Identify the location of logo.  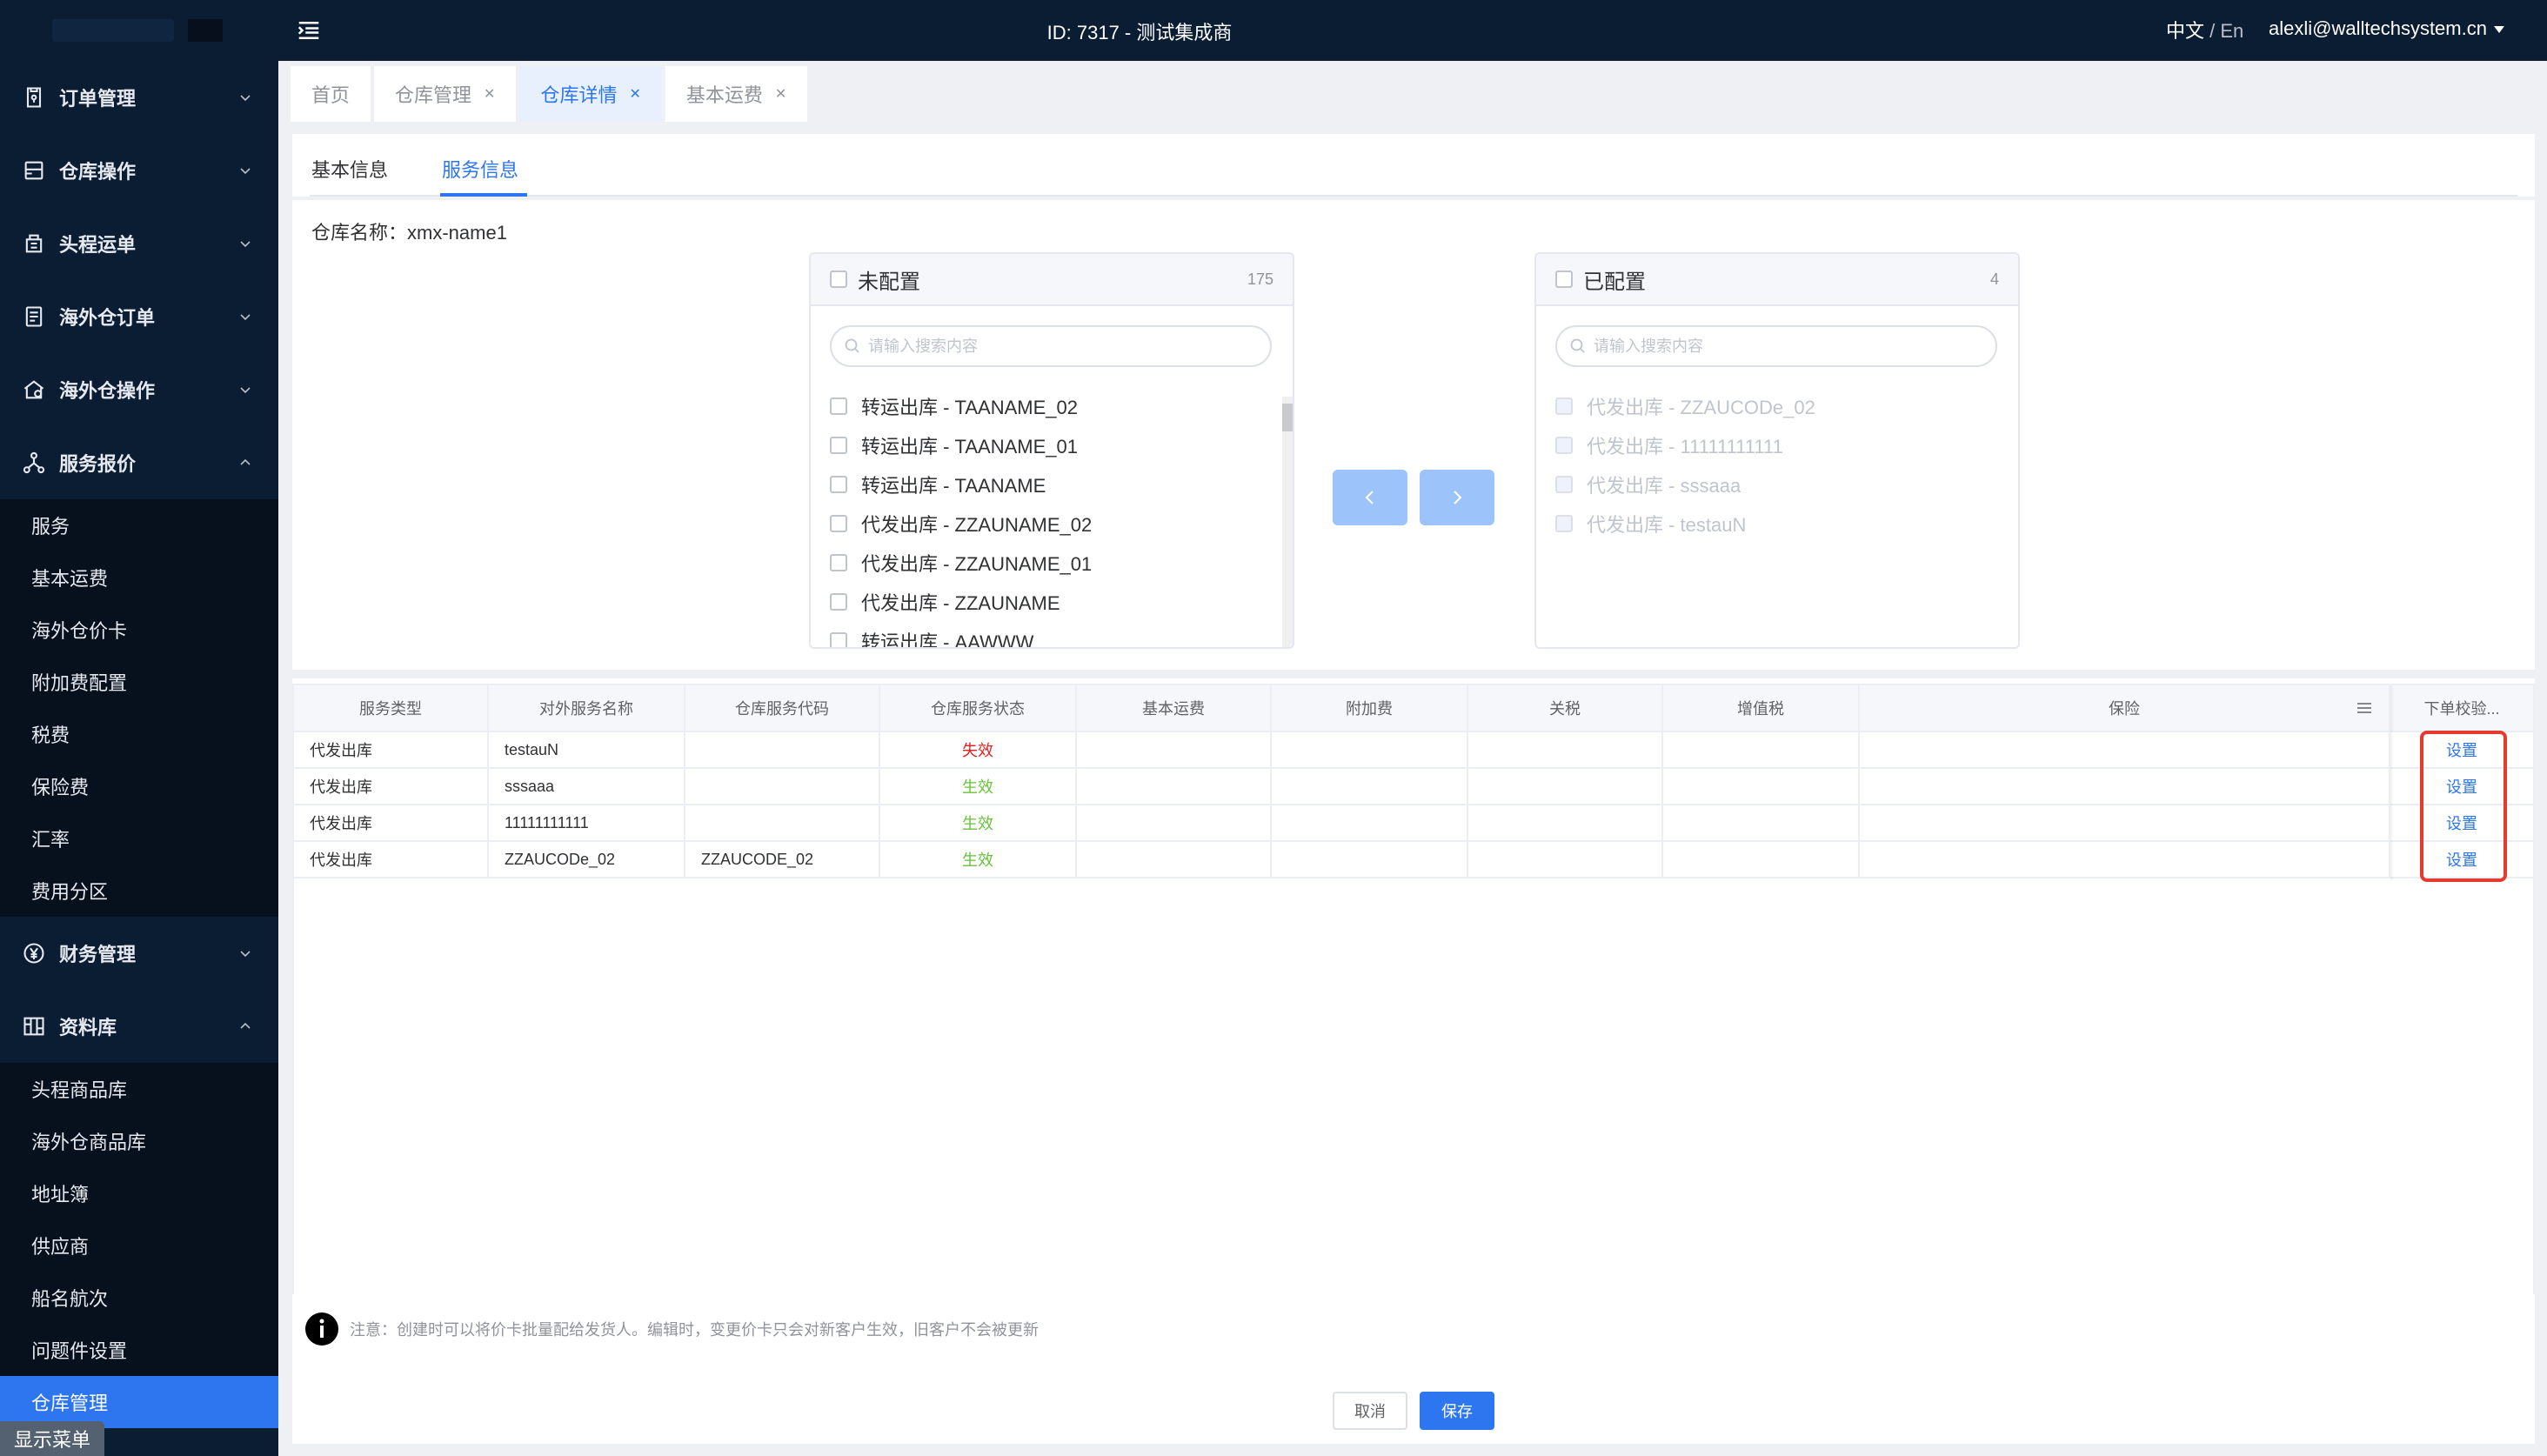
(139, 30).